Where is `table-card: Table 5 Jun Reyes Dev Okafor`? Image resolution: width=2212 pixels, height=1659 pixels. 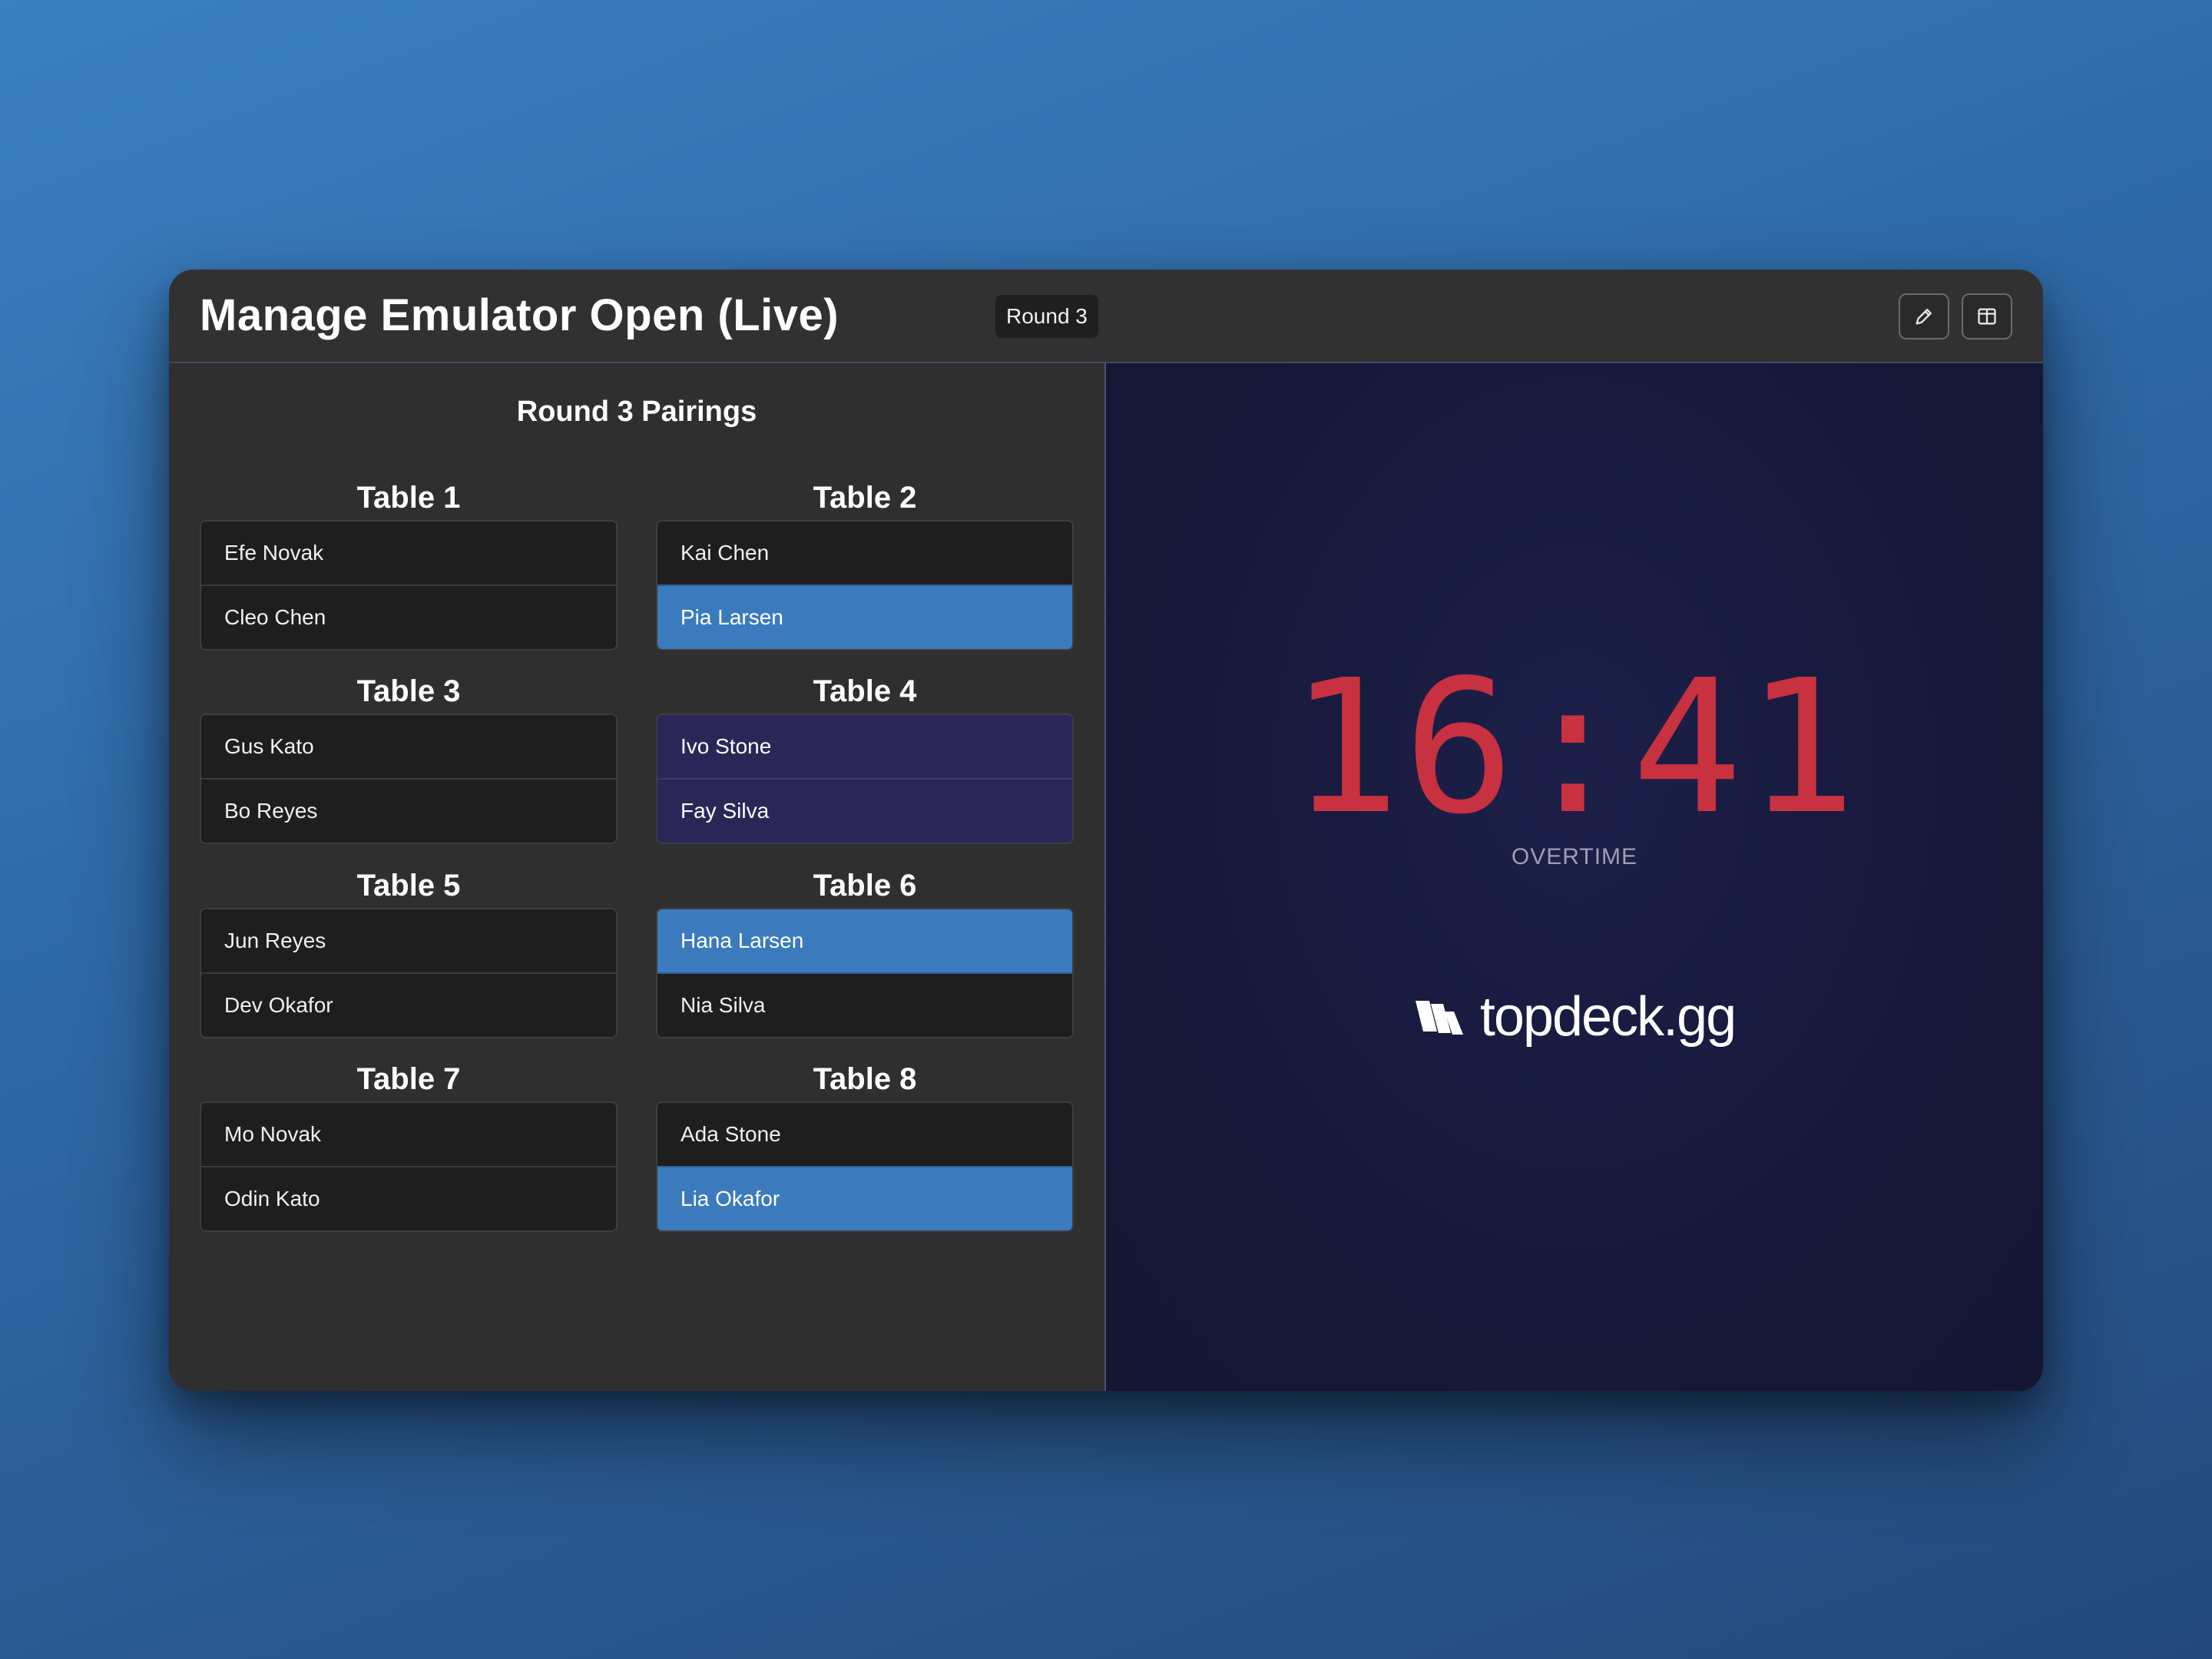 table-card: Table 5 Jun Reyes Dev Okafor is located at coordinates (409, 950).